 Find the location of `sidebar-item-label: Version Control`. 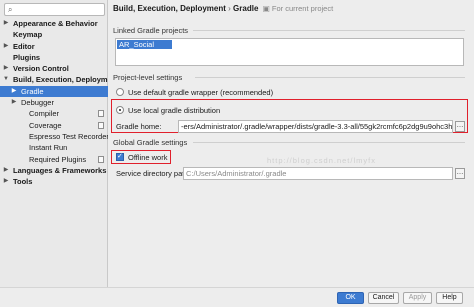

sidebar-item-label: Version Control is located at coordinates (41, 69).